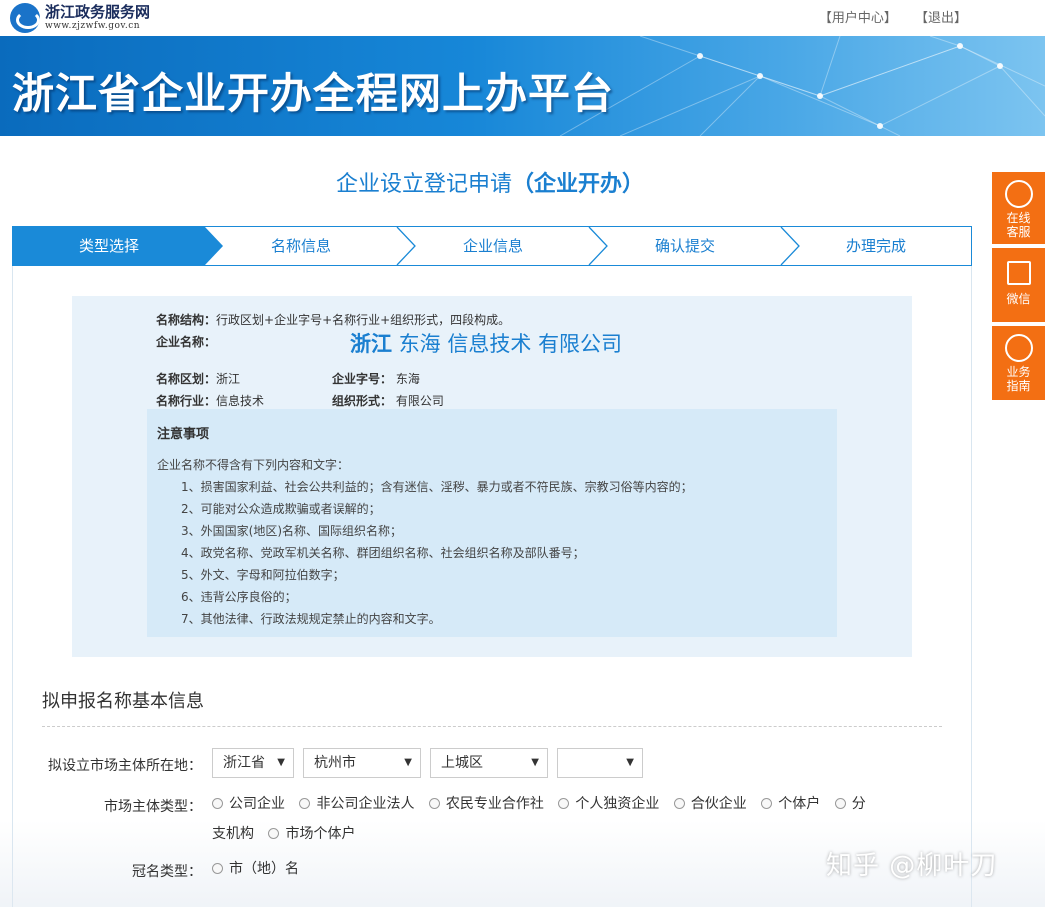  Describe the element at coordinates (1018, 232) in the screenshot. I see `service-label-2: 客服` at that location.